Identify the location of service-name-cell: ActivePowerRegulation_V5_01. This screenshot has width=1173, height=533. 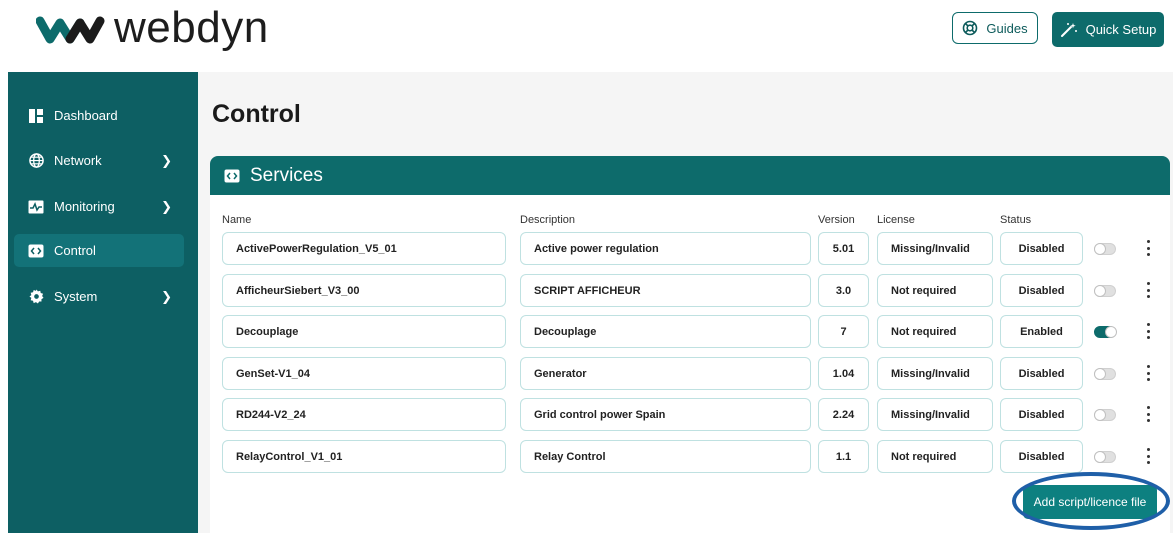
(364, 248).